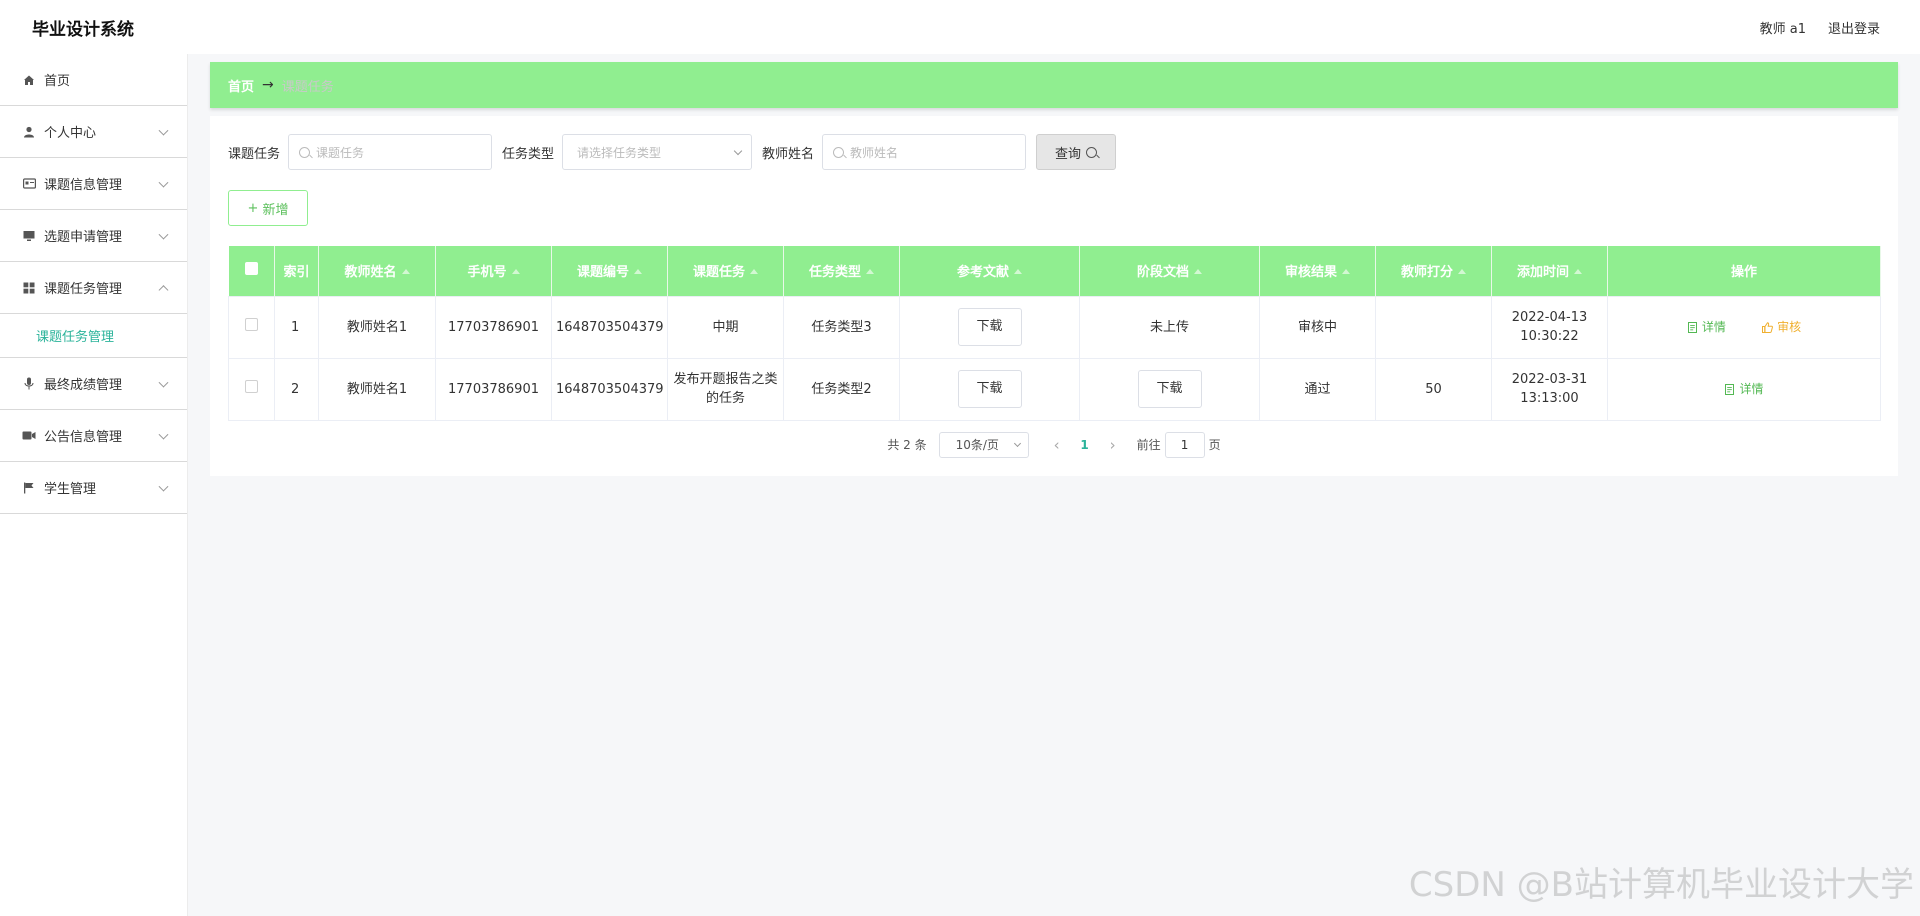 This screenshot has height=916, width=1920. Describe the element at coordinates (1744, 327) in the screenshot. I see `actions-cell: 详情 审核` at that location.